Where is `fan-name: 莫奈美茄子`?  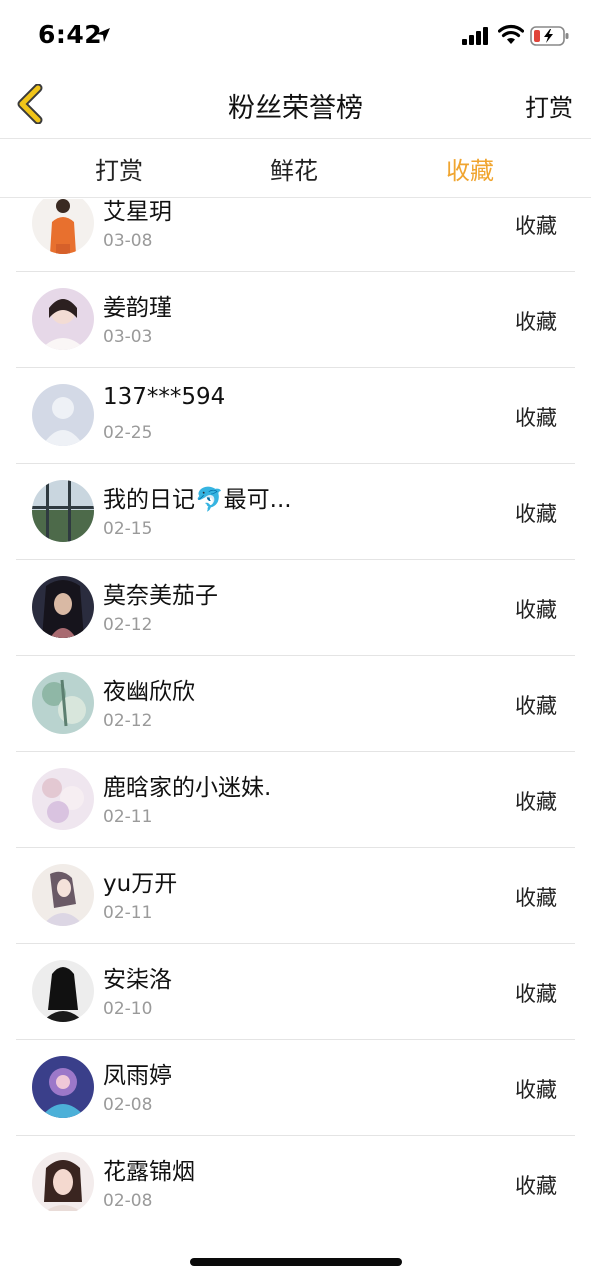
fan-name: 莫奈美茄子 is located at coordinates (160, 596).